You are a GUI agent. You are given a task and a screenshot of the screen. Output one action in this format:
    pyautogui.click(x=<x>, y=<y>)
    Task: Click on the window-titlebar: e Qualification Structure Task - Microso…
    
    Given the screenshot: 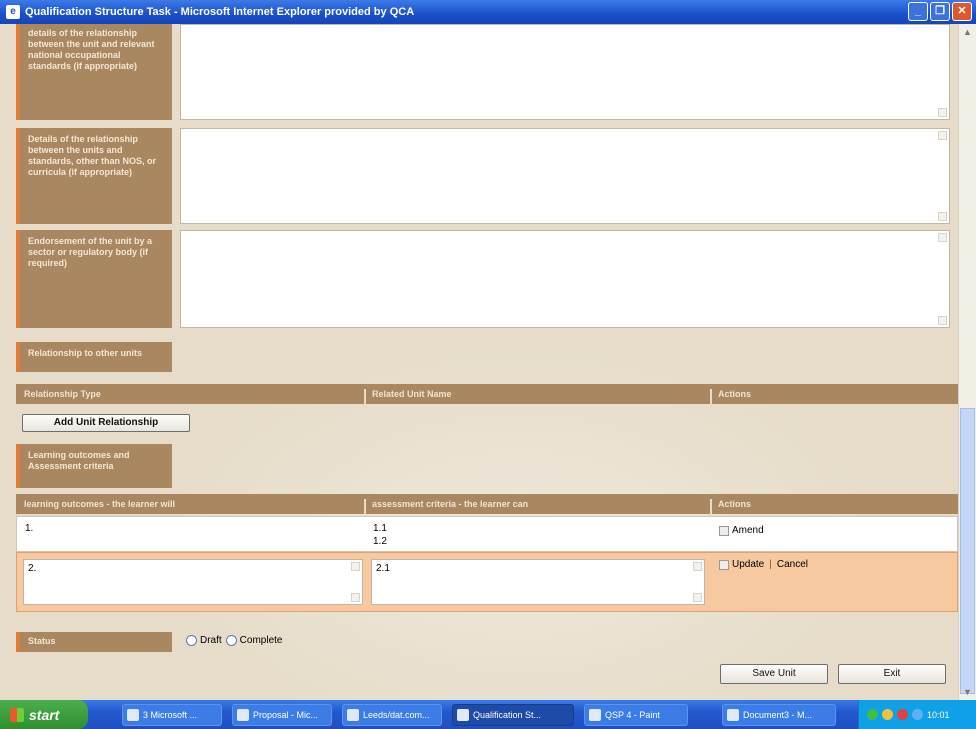 What is the action you would take?
    pyautogui.click(x=488, y=12)
    